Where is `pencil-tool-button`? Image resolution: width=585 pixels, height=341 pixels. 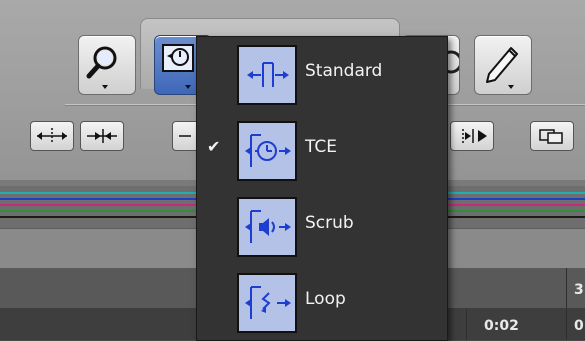 pencil-tool-button is located at coordinates (503, 65).